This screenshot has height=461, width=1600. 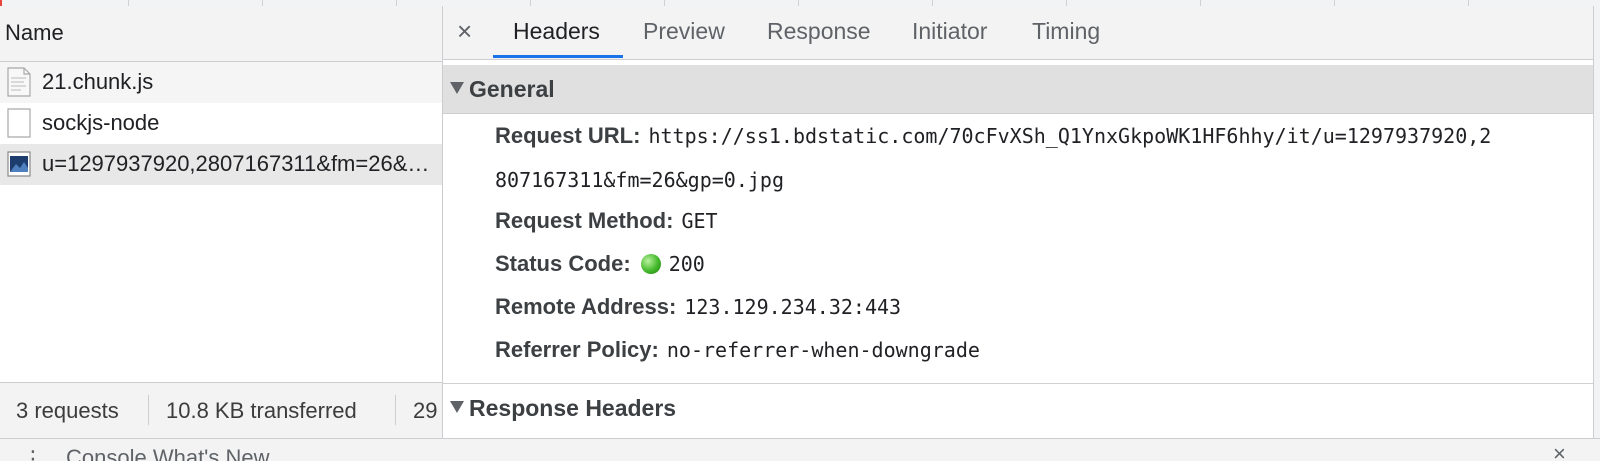 I want to click on request-name: sockjs-node, so click(x=101, y=122).